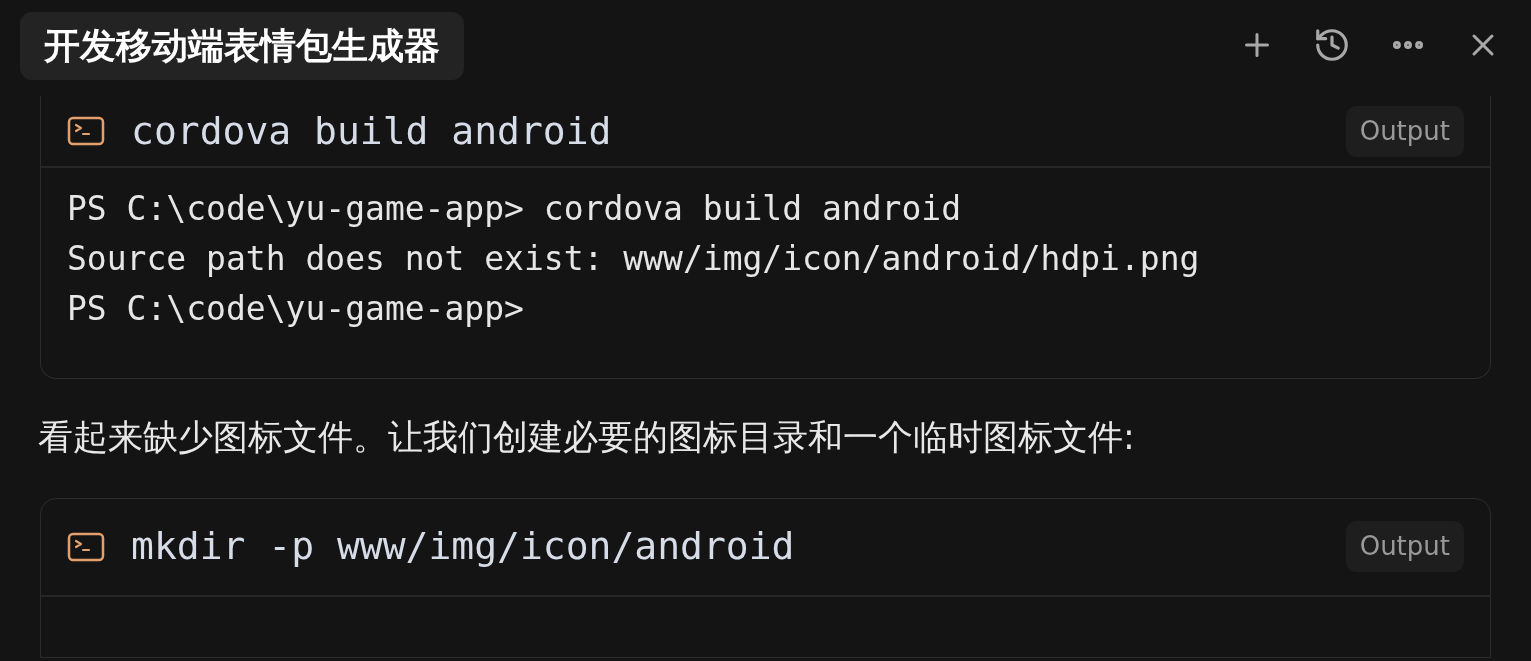 Image resolution: width=1531 pixels, height=661 pixels. Describe the element at coordinates (586, 437) in the screenshot. I see `assistant-message: 看起来缺少图标文件。让我们创建必要的图标目录和一个临时图标文件:` at that location.